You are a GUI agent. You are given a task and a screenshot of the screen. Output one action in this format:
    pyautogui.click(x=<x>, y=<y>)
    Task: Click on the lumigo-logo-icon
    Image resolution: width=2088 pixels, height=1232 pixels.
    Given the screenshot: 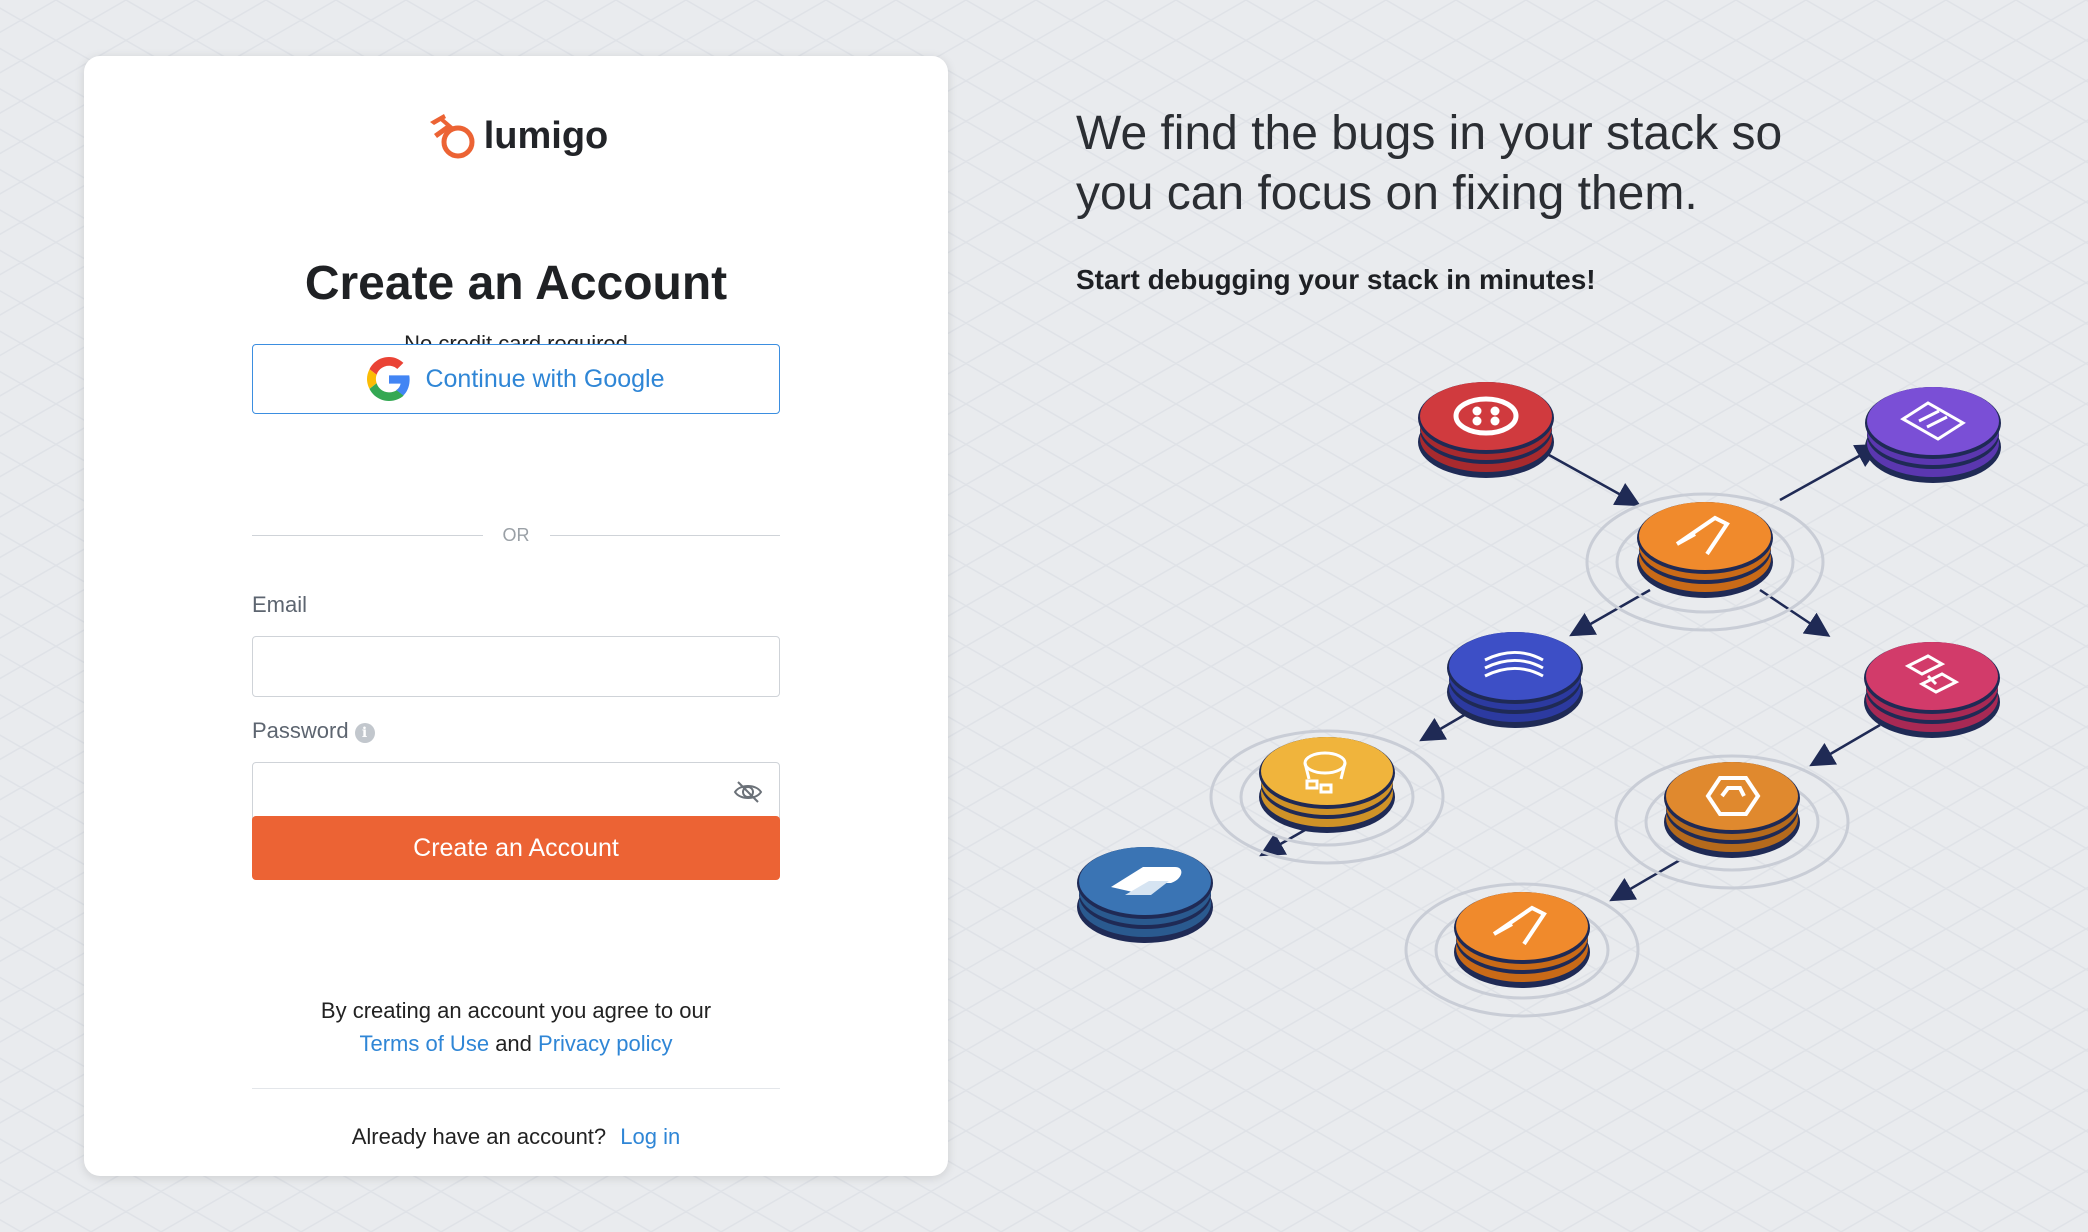 What is the action you would take?
    pyautogui.click(x=452, y=136)
    